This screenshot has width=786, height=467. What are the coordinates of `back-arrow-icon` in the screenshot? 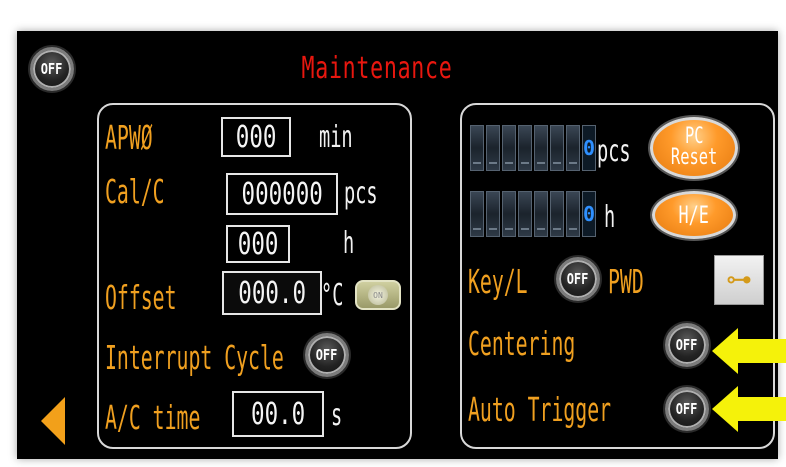 It's located at (53, 421).